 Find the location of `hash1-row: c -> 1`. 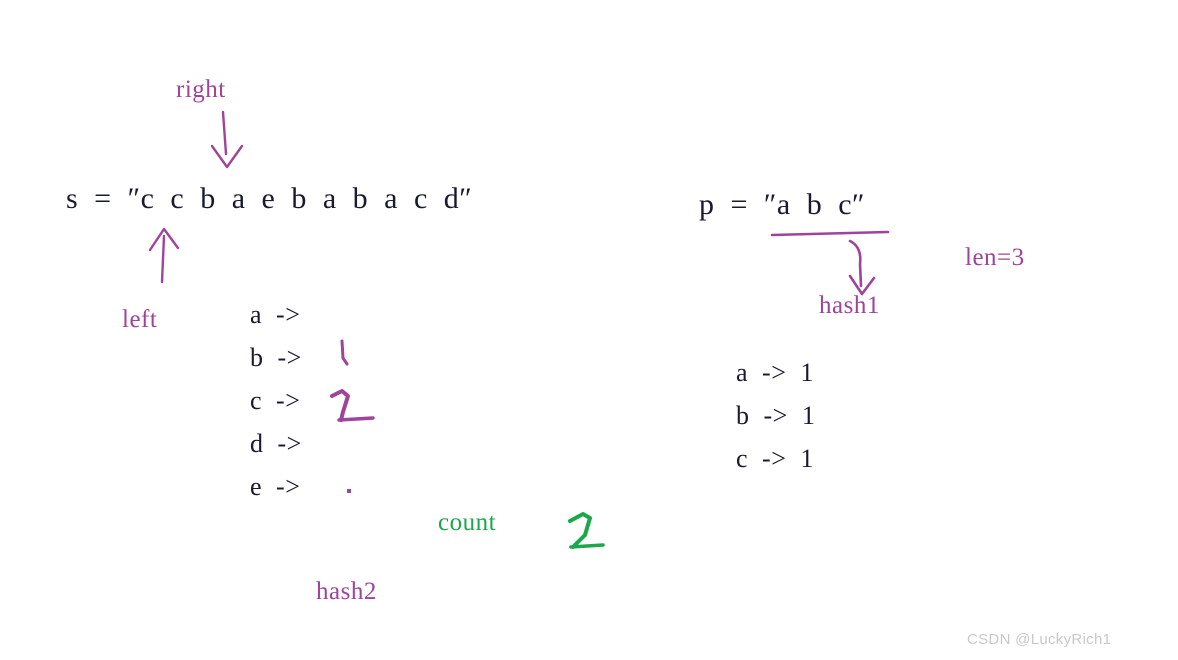

hash1-row: c -> 1 is located at coordinates (775, 458).